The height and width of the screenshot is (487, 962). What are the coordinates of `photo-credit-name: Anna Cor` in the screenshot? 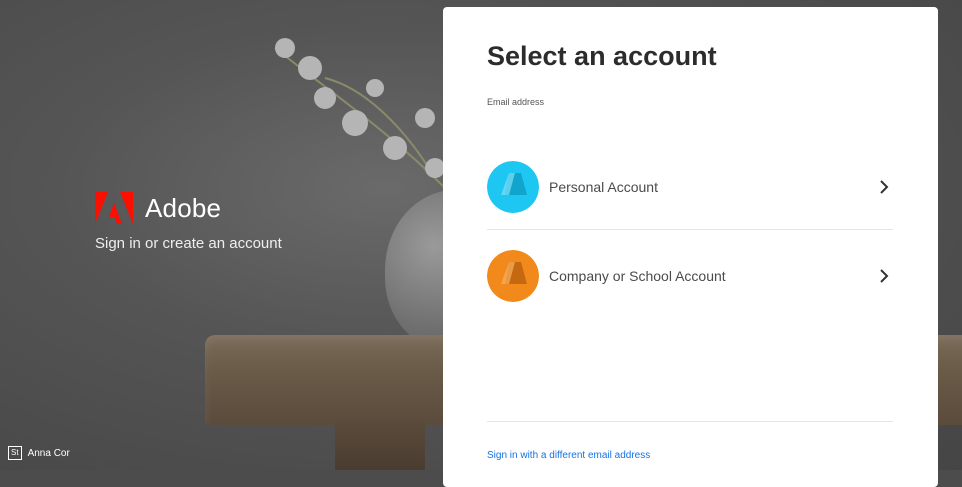 It's located at (49, 453).